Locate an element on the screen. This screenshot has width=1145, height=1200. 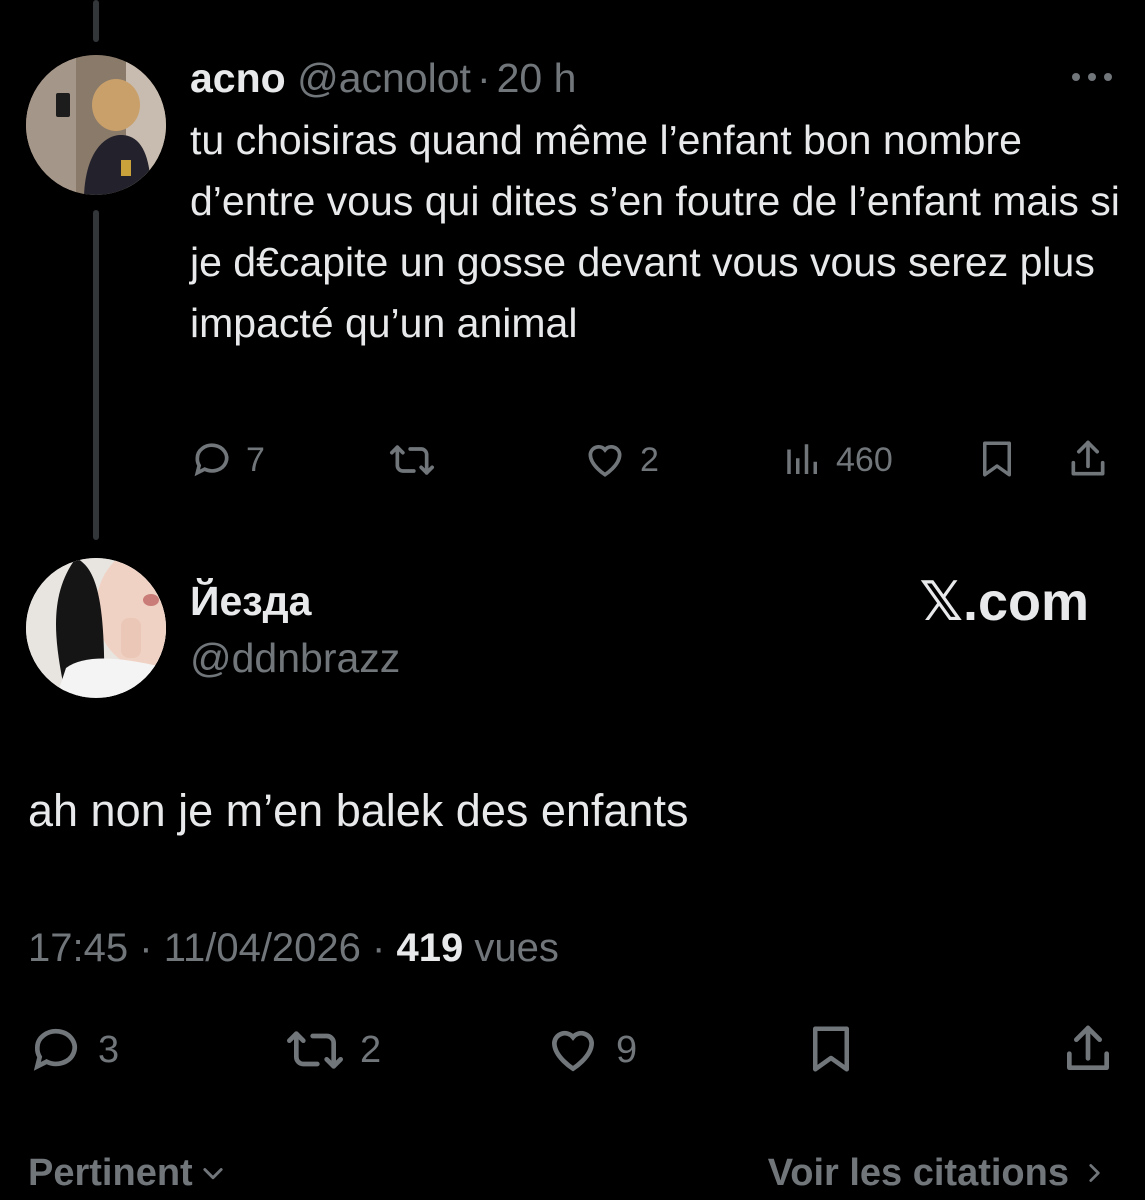
chevron-right-icon is located at coordinates (1094, 1173).